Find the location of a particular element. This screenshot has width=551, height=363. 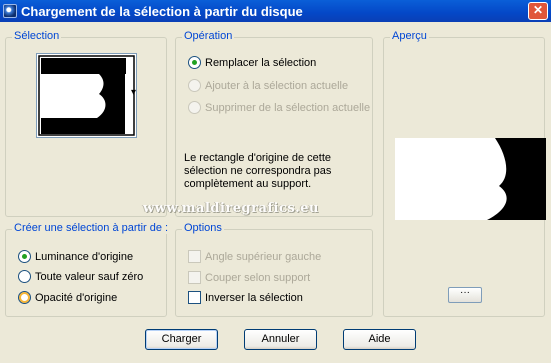

preview-image is located at coordinates (470, 179).